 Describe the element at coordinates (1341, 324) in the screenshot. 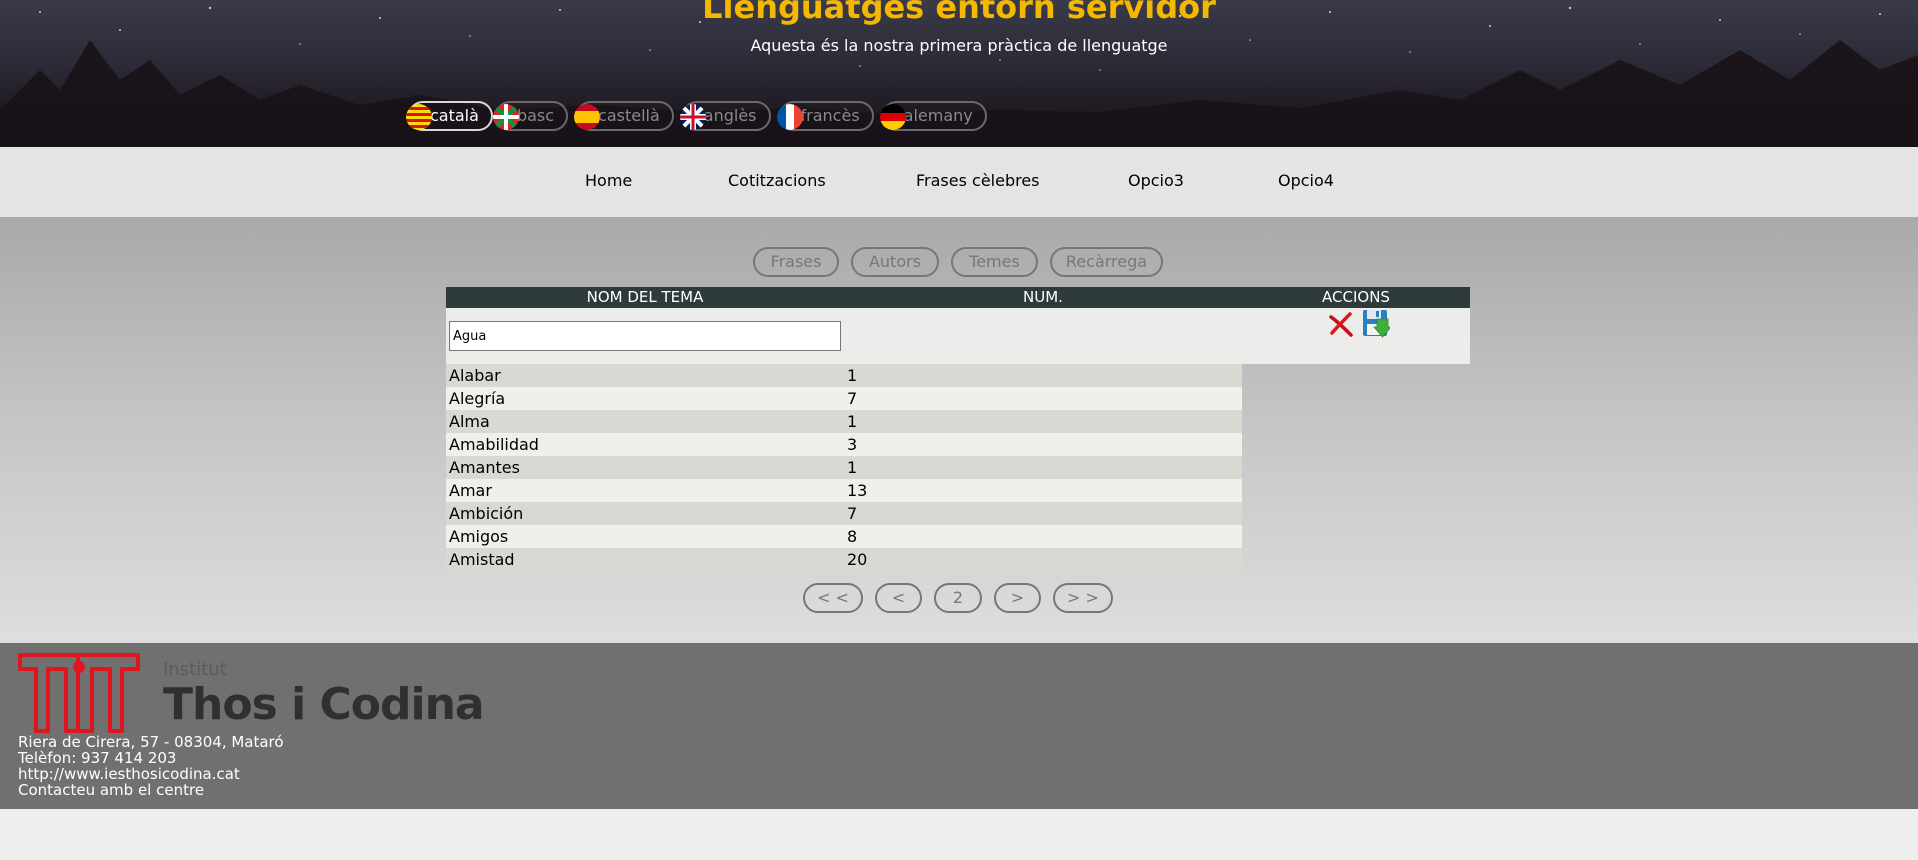

I see `delete-x-icon` at that location.